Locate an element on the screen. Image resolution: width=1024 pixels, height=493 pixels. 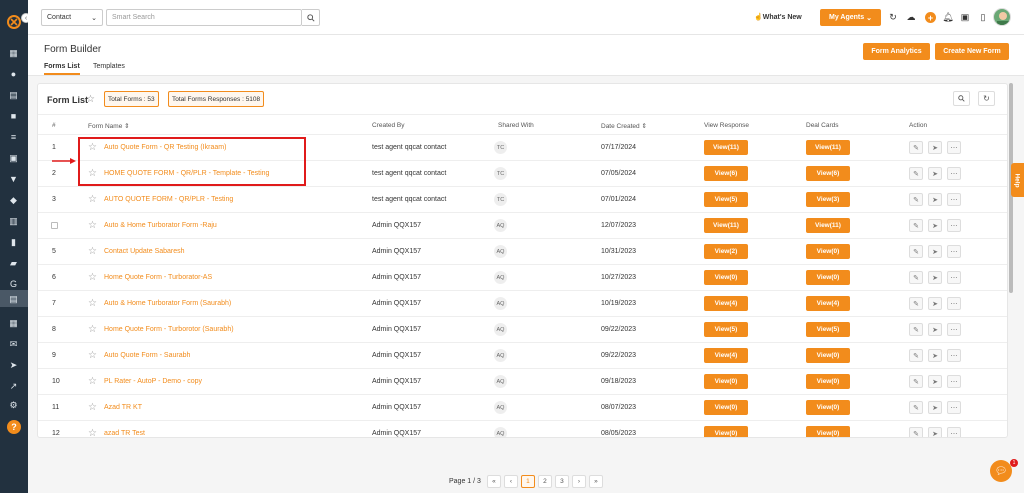
col-form-name: Form Name ⇕ is located at coordinates (109, 126).